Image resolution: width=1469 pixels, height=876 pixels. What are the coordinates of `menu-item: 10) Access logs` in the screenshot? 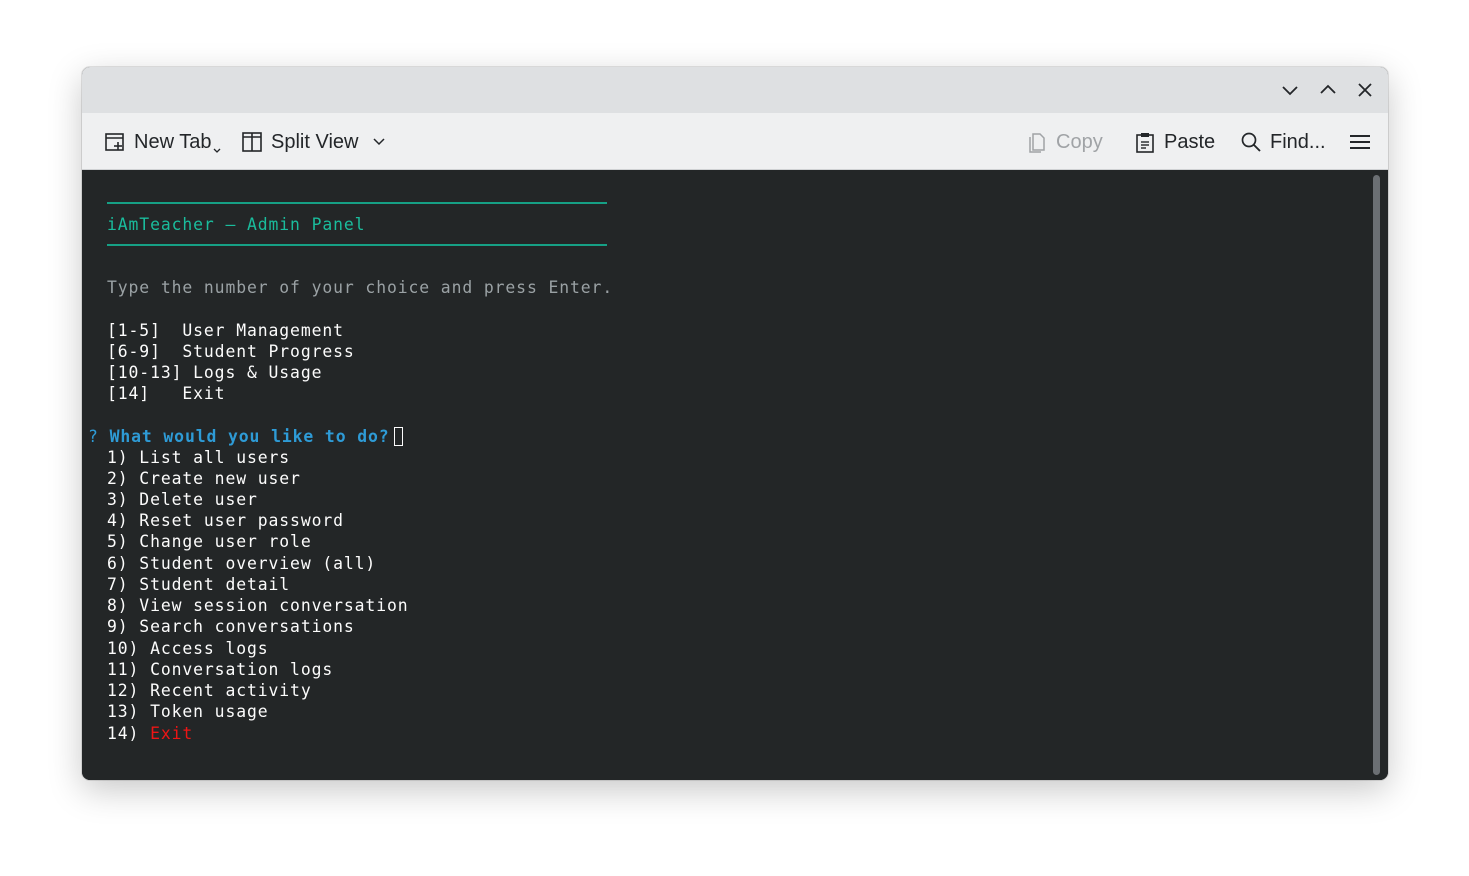 It's located at (188, 649).